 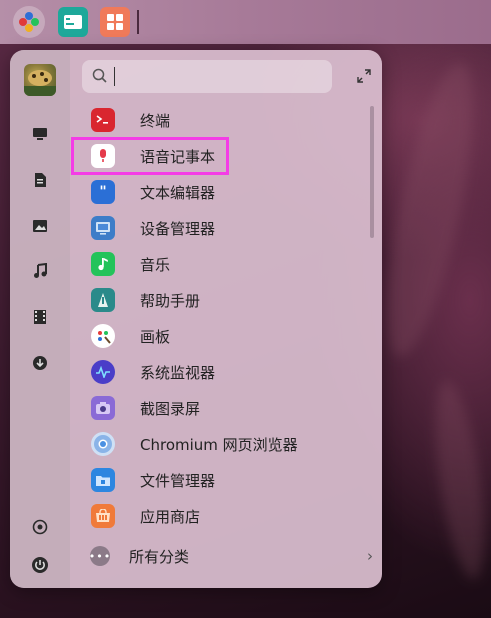 What do you see at coordinates (370, 556) in the screenshot?
I see `chevron-right-icon: ›` at bounding box center [370, 556].